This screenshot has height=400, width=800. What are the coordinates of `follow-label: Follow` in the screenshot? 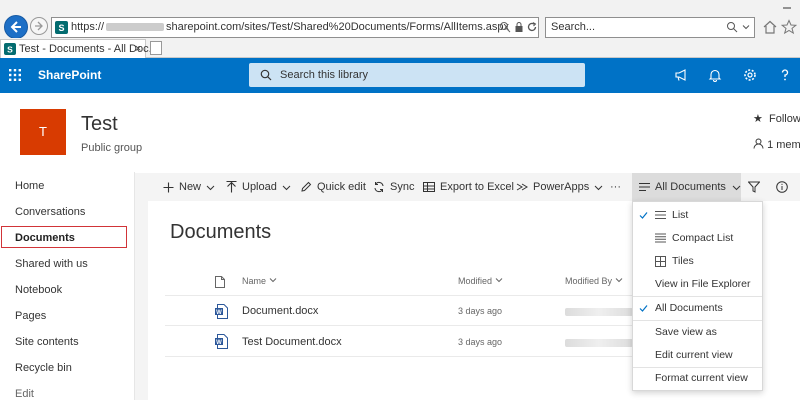 It's located at (784, 119).